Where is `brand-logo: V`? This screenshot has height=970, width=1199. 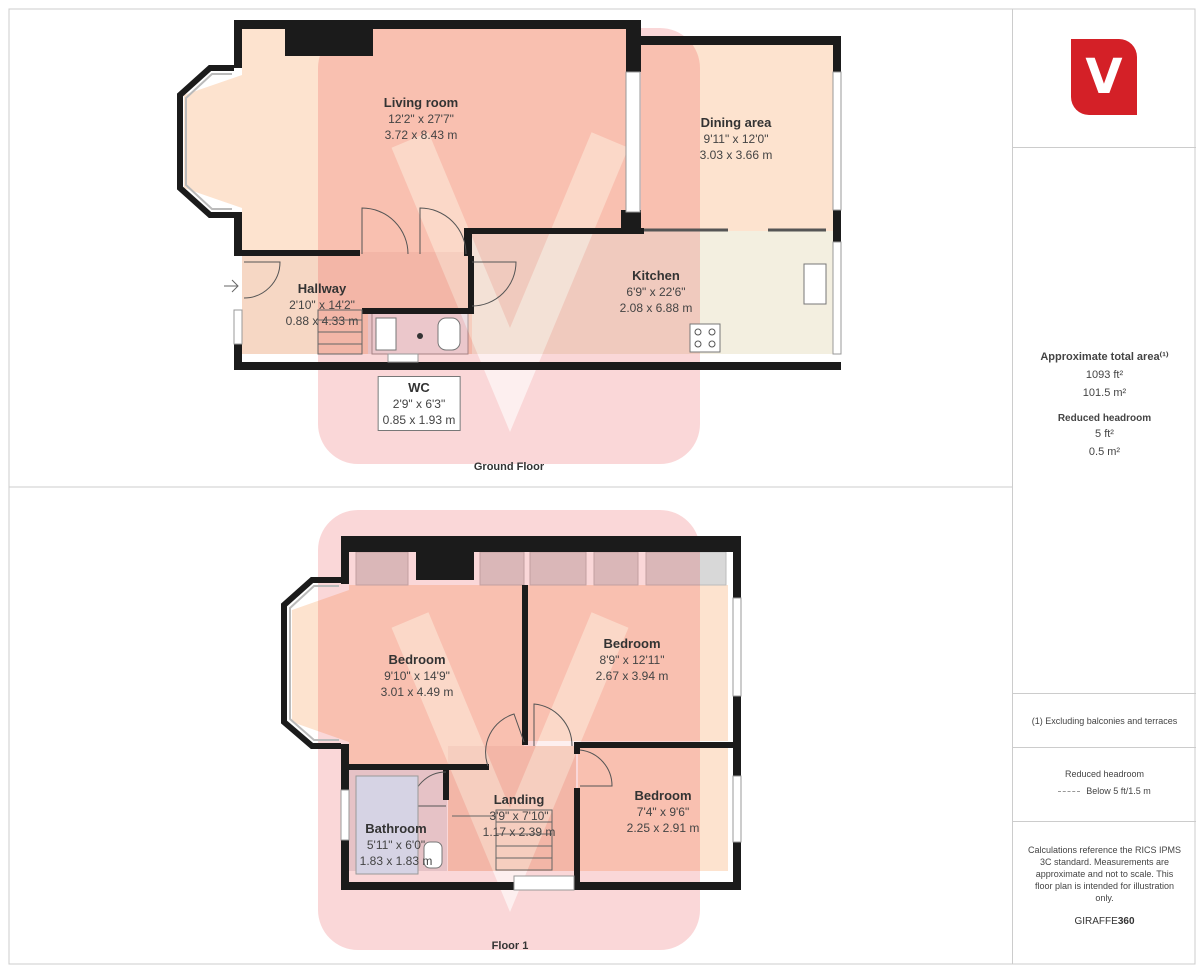
brand-logo: V is located at coordinates (1104, 77).